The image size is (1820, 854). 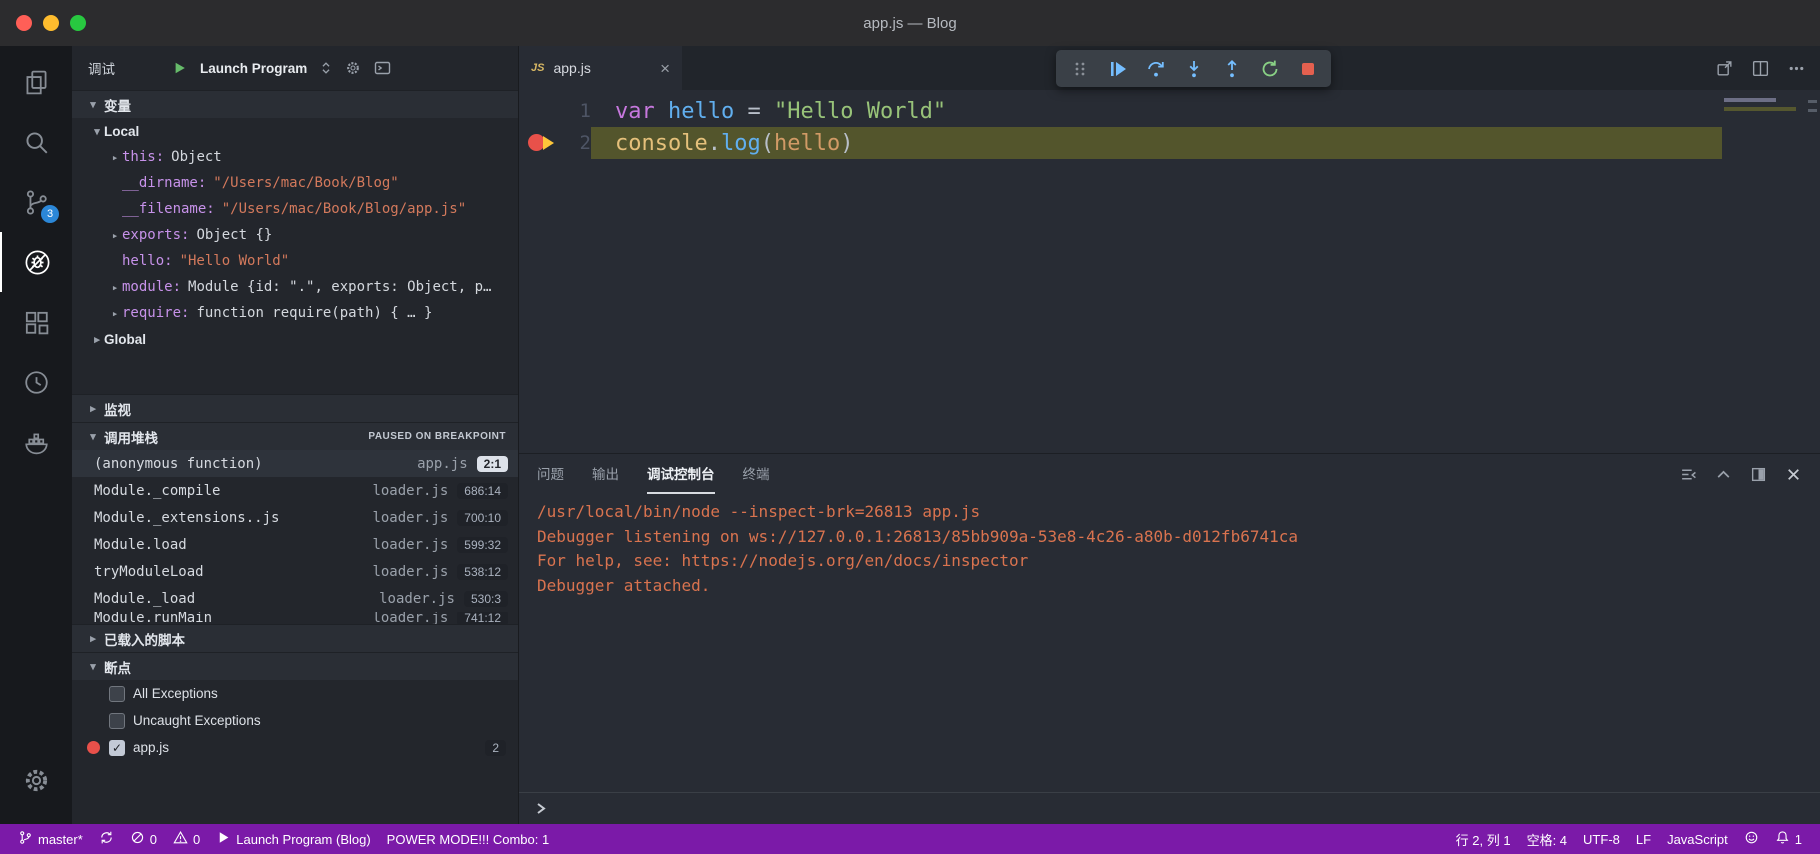 I want to click on scope-local: ▾ Local, so click(x=295, y=131).